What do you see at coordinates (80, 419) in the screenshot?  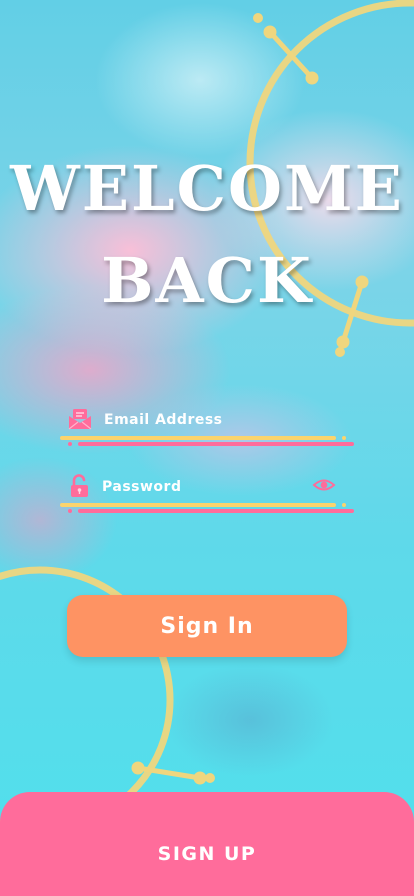 I see `envelope-icon` at bounding box center [80, 419].